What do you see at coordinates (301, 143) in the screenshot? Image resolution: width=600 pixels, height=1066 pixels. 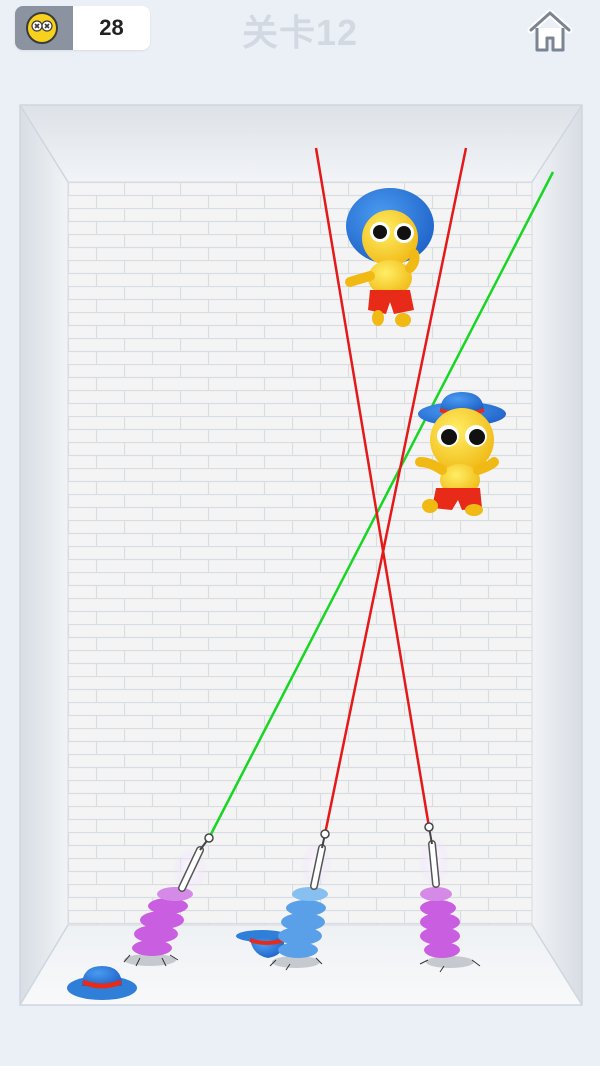 I see `ceiling` at bounding box center [301, 143].